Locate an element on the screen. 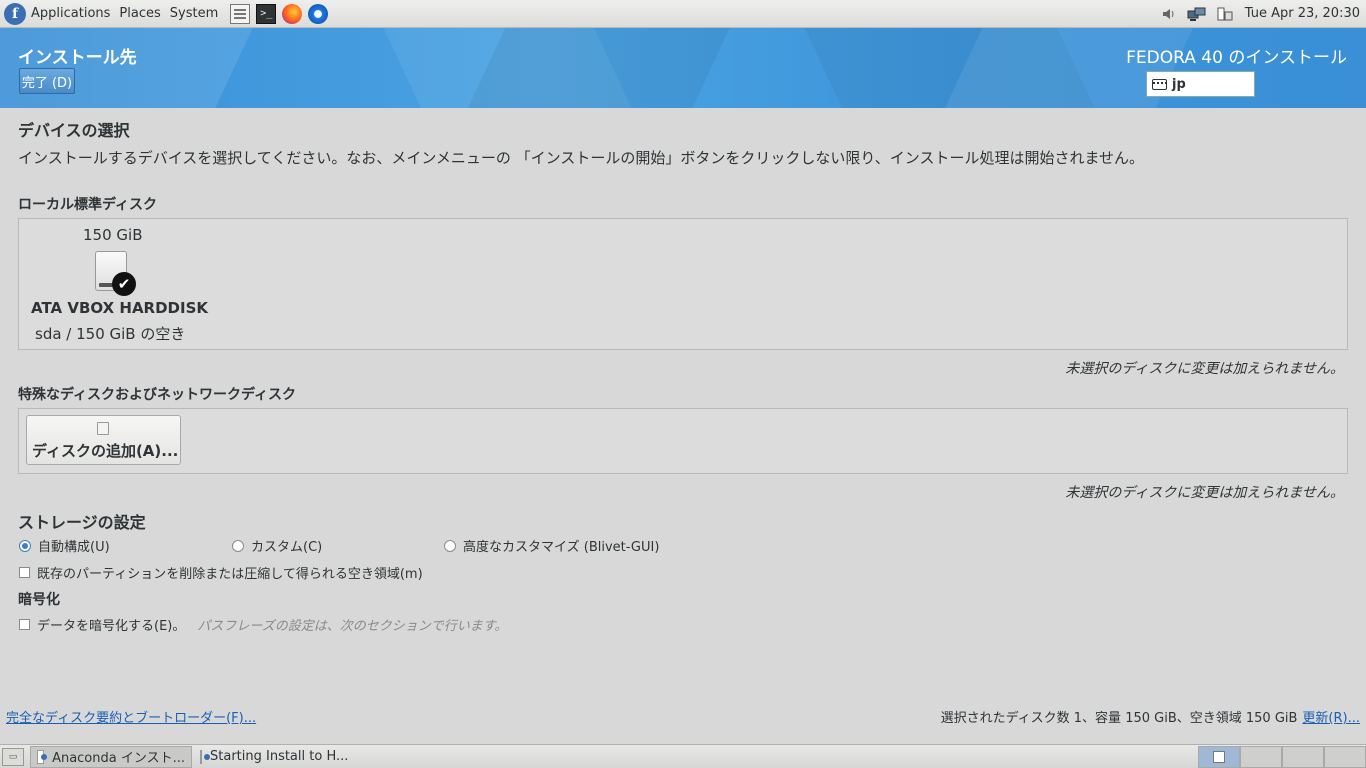  reclaim-space-checkbox: 既存のパーティションを削除または圧縮して得られる空き領域(m) is located at coordinates (221, 572).